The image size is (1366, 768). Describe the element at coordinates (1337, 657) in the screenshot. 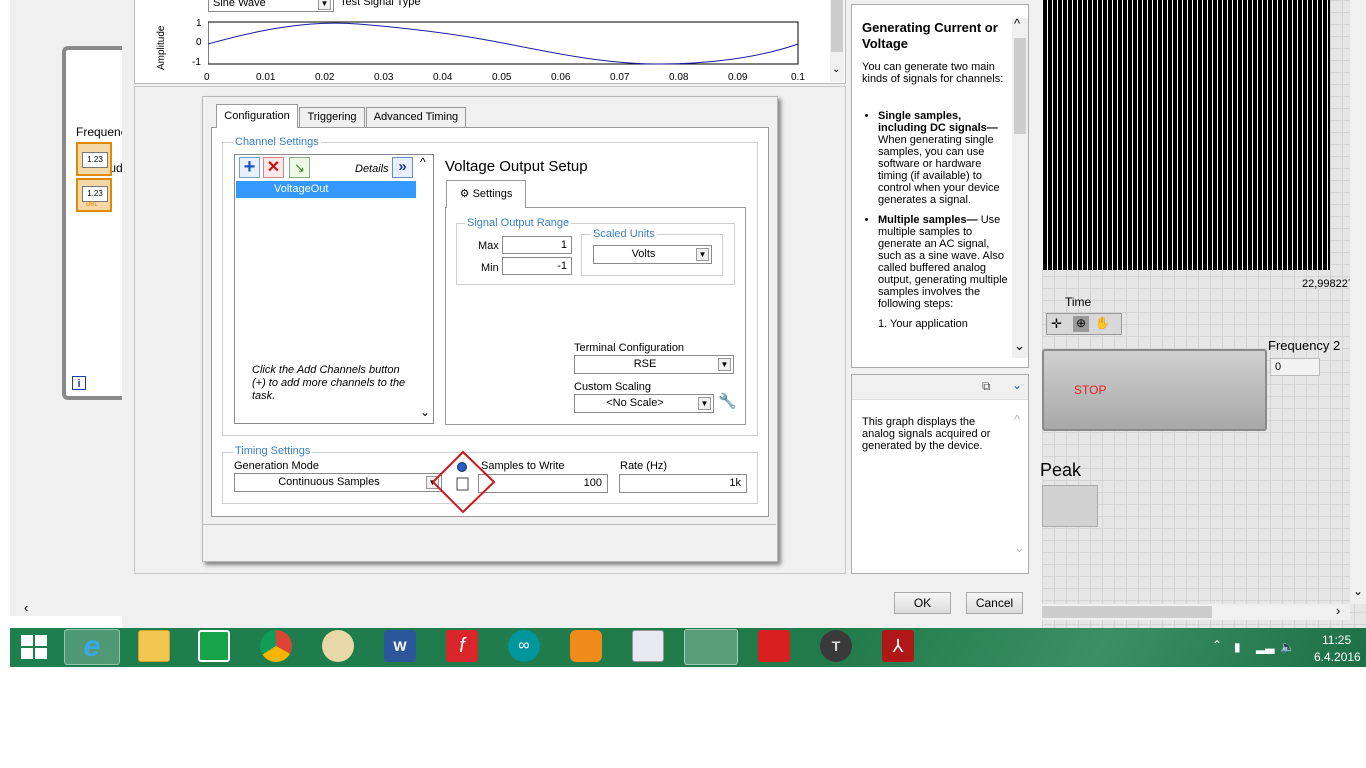

I see `clock-date: 6.4.2016` at that location.